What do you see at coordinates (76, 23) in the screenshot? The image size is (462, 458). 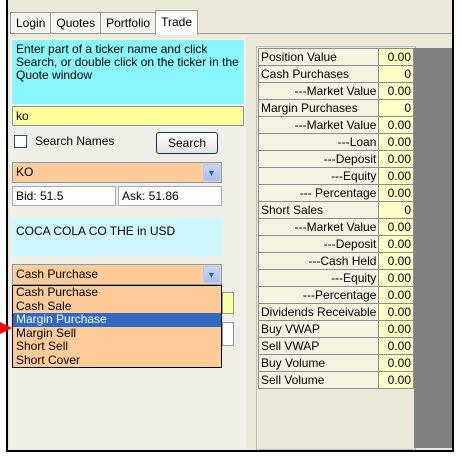 I see `tab-quotes: Quotes` at bounding box center [76, 23].